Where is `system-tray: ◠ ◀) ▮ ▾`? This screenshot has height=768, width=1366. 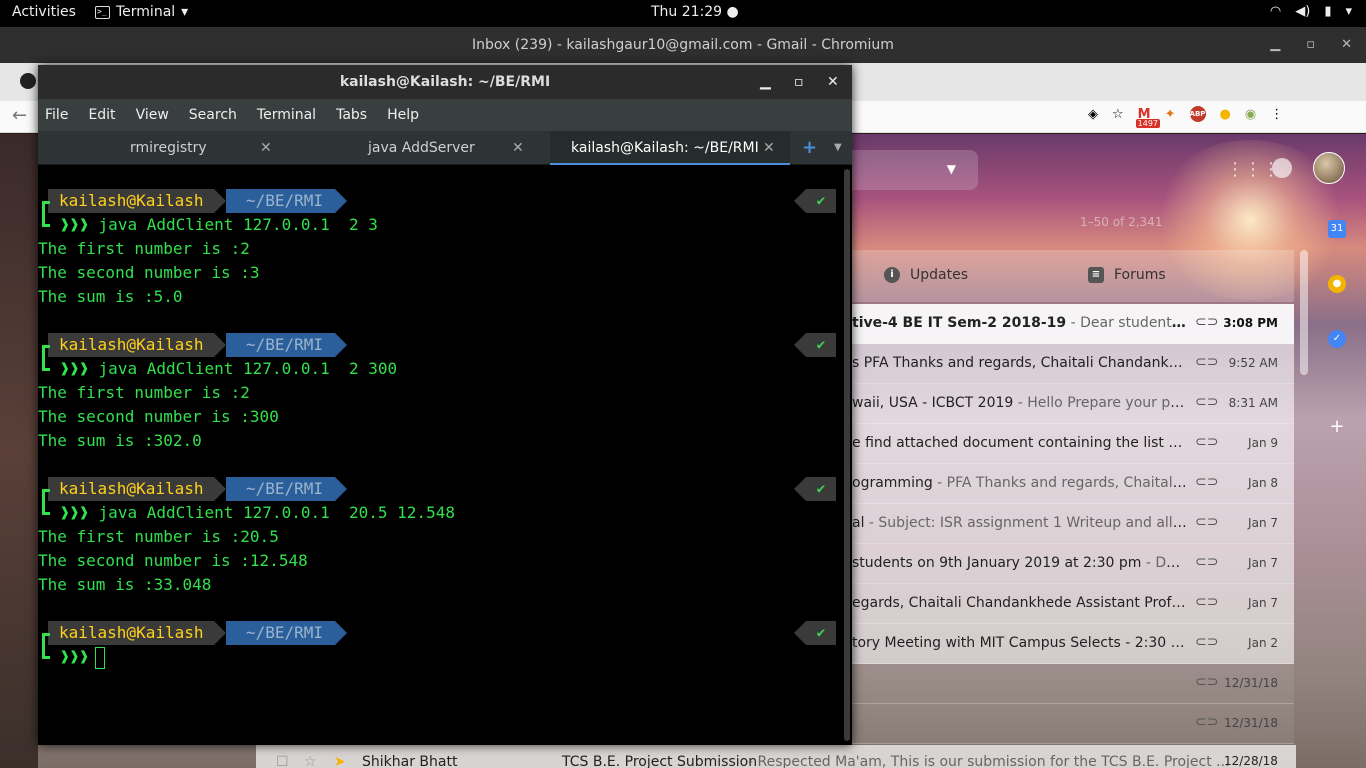 system-tray: ◠ ◀) ▮ ▾ is located at coordinates (1311, 11).